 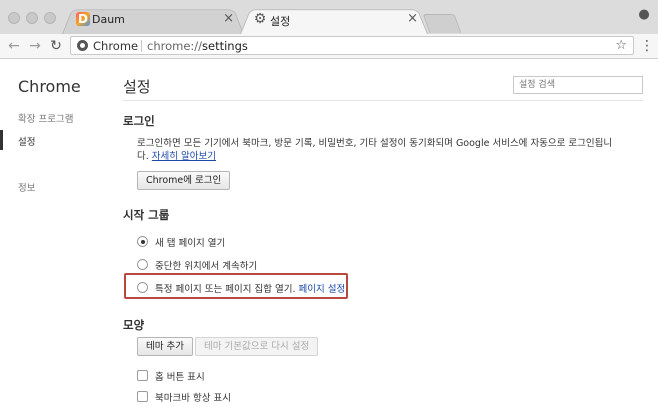 What do you see at coordinates (644, 15) in the screenshot?
I see `profile-icon: ●` at bounding box center [644, 15].